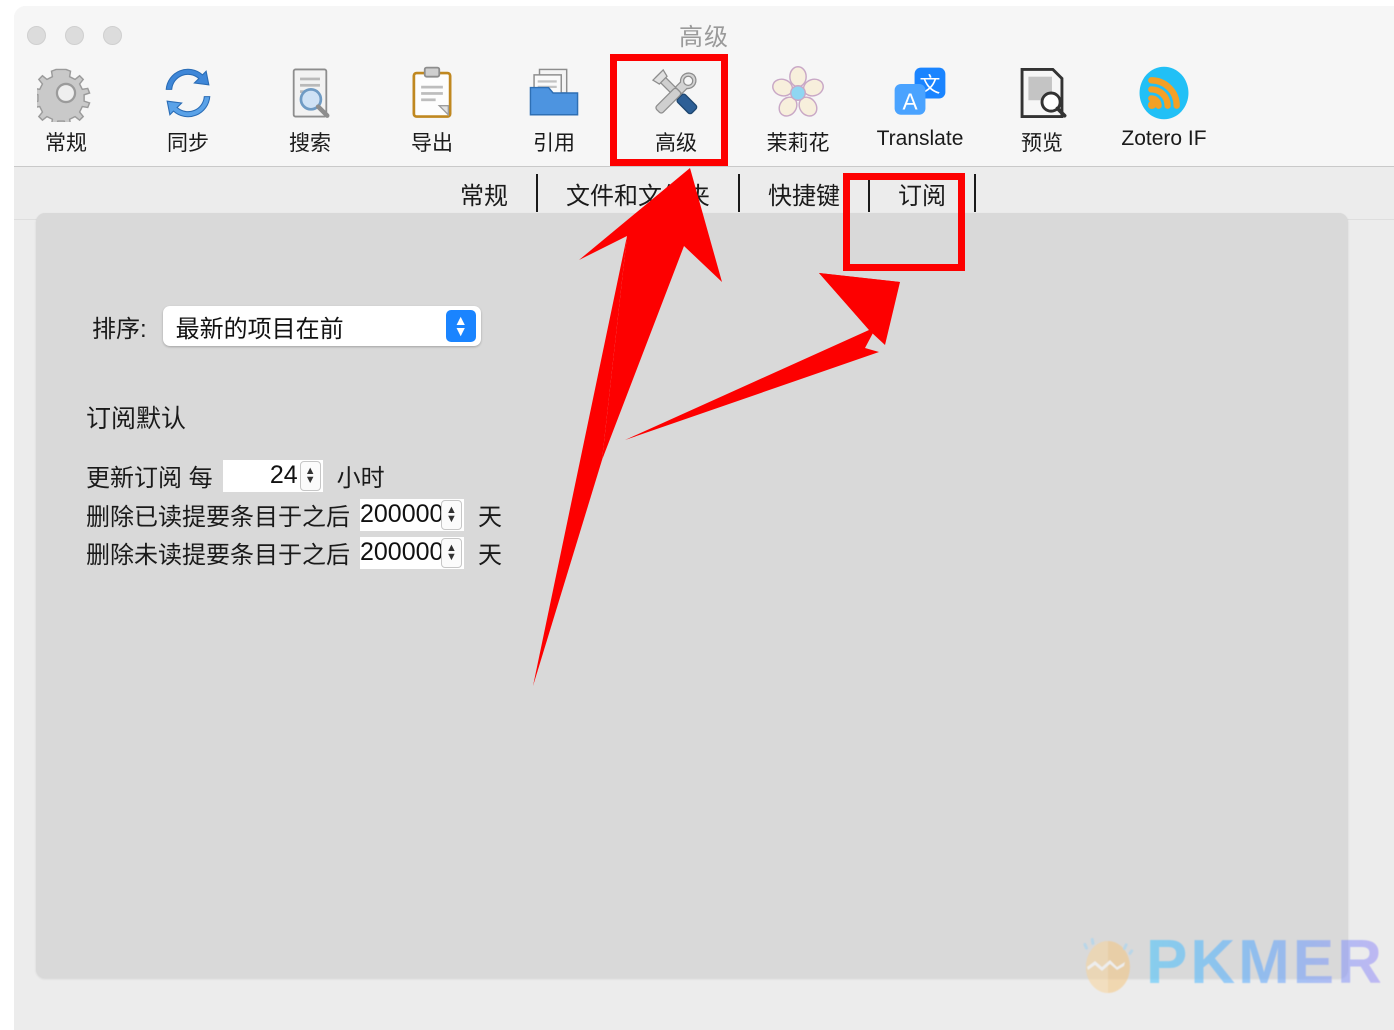  I want to click on delete-read-value: 200000, so click(400, 514).